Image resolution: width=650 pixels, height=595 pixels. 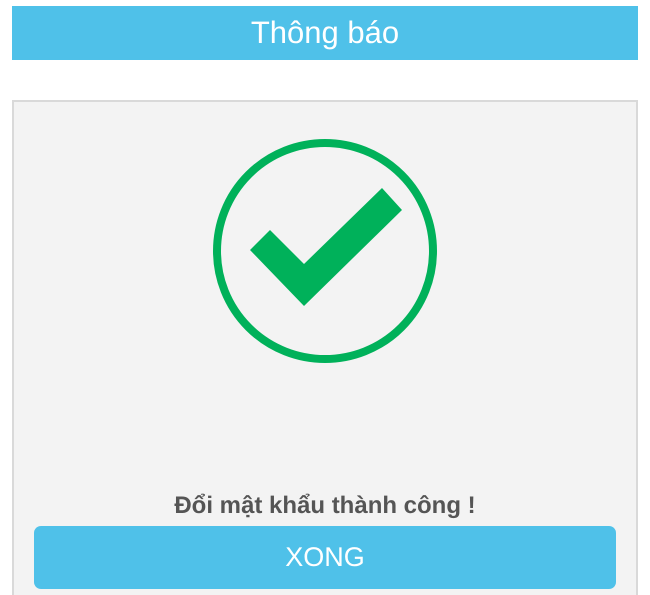 I want to click on title: Thông báo, so click(x=325, y=33).